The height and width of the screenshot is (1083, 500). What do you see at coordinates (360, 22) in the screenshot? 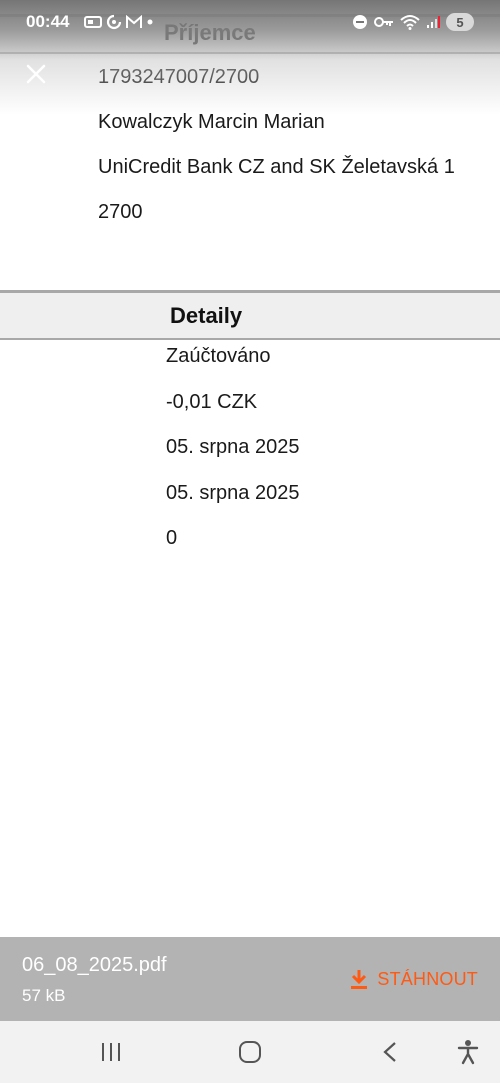
I see `do-not-disturb-icon` at bounding box center [360, 22].